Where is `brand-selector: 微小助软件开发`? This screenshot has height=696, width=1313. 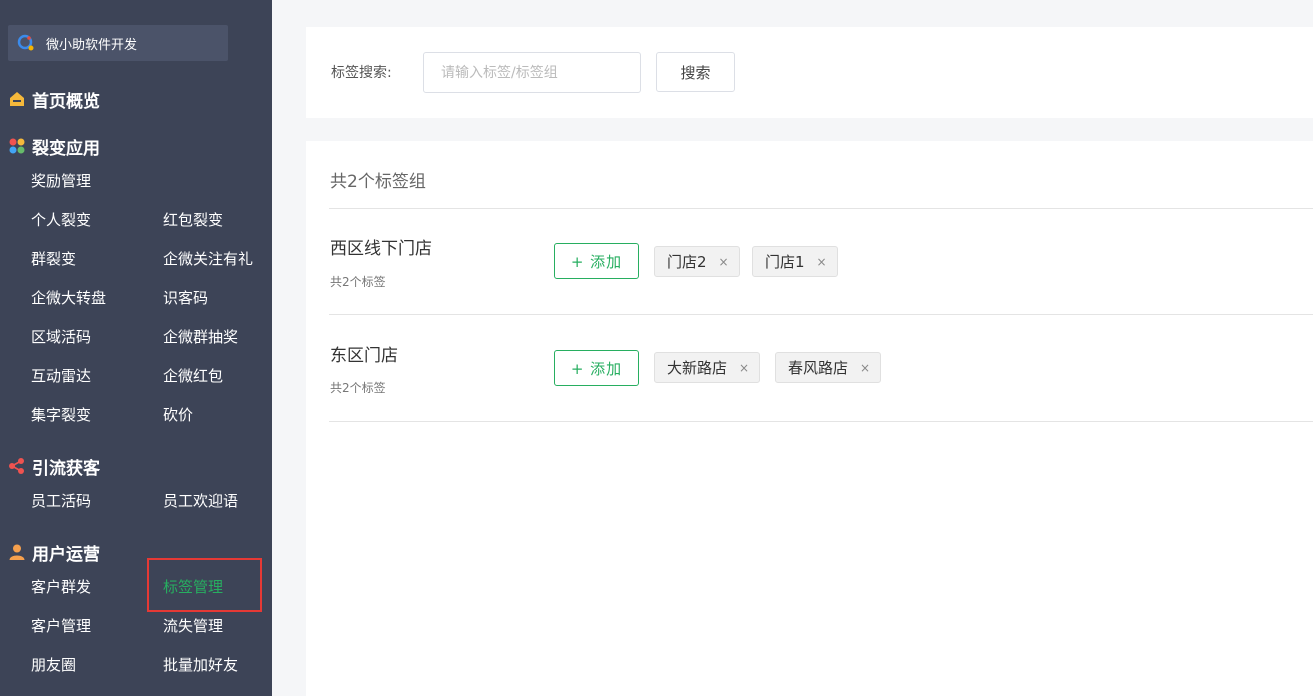
brand-selector: 微小助软件开发 is located at coordinates (118, 43).